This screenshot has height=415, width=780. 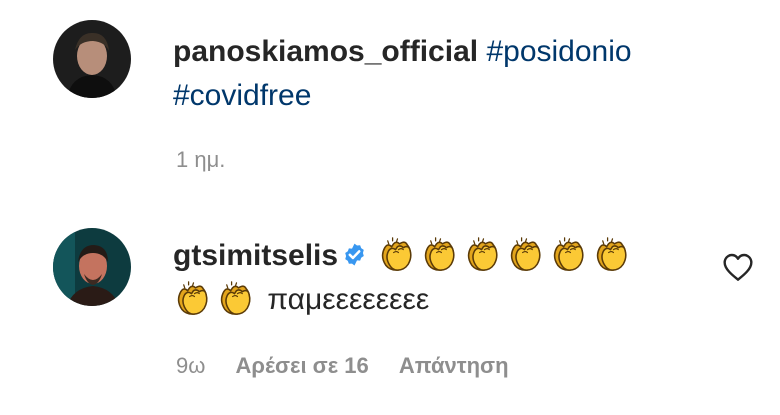 I want to click on comment-actions: 9ω Αρέσει σε 16 Απάντηση, so click(x=354, y=366).